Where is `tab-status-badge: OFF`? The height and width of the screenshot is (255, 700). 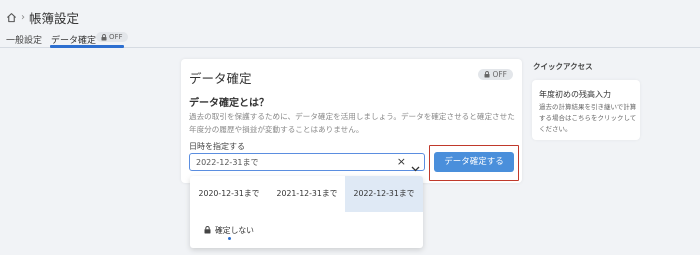 tab-status-badge: OFF is located at coordinates (112, 37).